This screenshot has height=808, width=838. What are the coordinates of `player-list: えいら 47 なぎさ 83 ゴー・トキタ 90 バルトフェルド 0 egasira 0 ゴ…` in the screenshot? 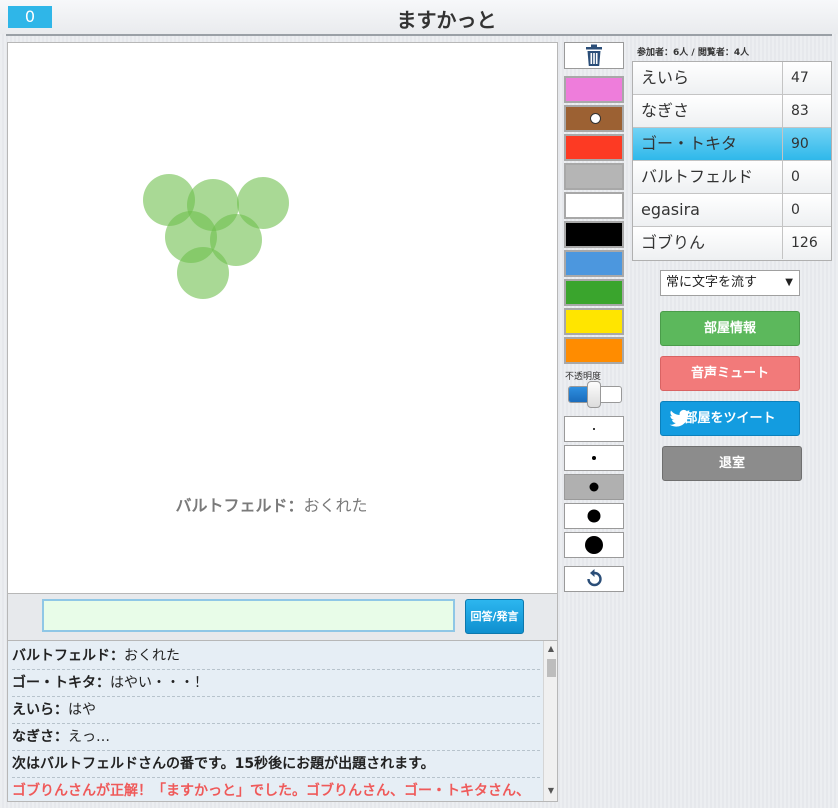 It's located at (732, 161).